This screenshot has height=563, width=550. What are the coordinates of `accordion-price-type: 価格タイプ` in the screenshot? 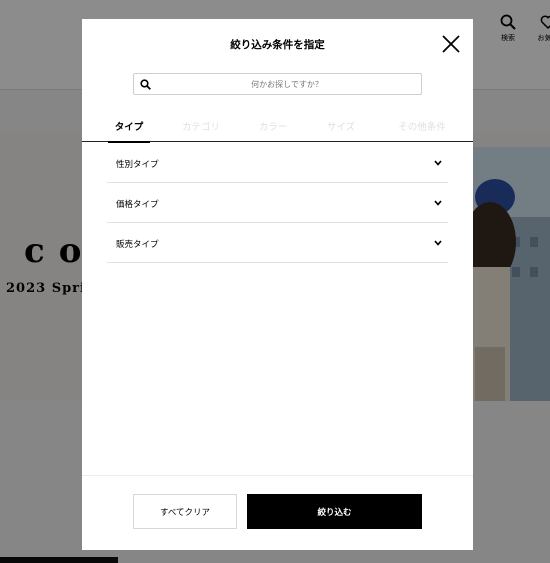 It's located at (277, 203).